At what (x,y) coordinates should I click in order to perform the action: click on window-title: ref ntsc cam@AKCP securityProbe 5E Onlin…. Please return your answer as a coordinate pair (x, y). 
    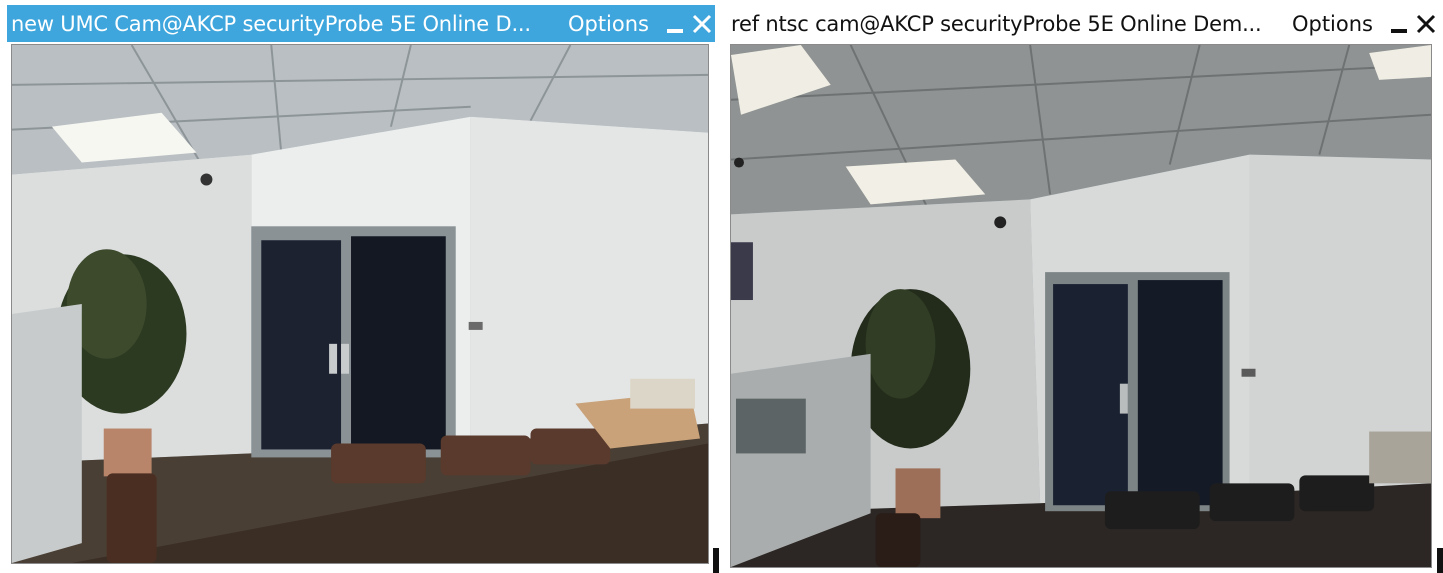
    Looking at the image, I should click on (996, 23).